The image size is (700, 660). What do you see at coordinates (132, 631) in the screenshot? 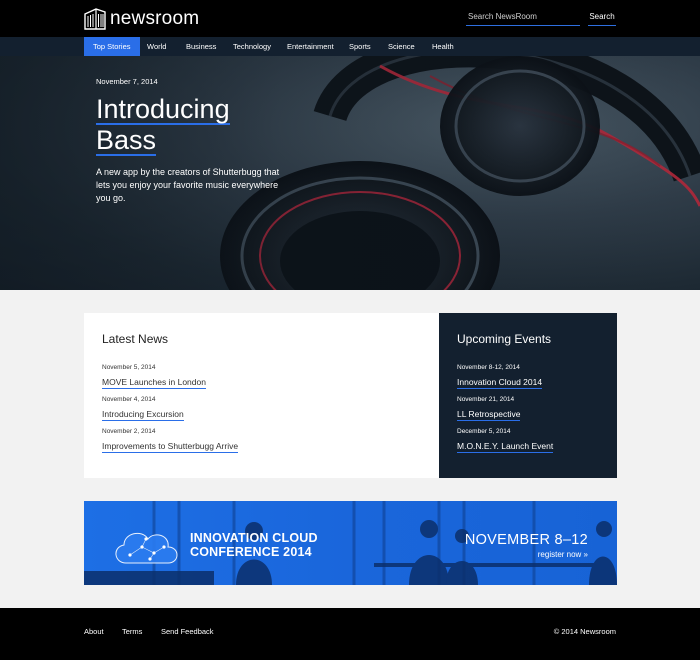
I see `footer-link-terms: Terms` at bounding box center [132, 631].